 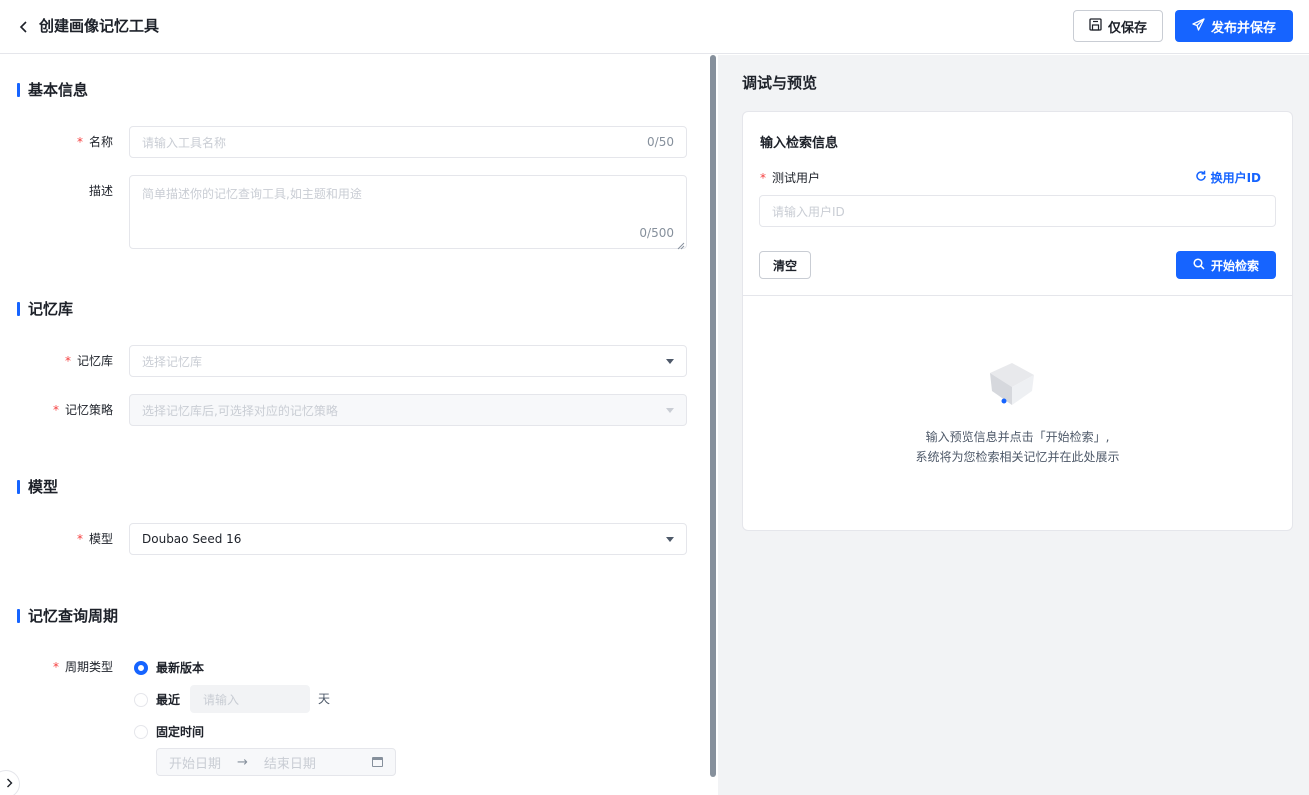 I want to click on resize-handle-icon, so click(x=681, y=244).